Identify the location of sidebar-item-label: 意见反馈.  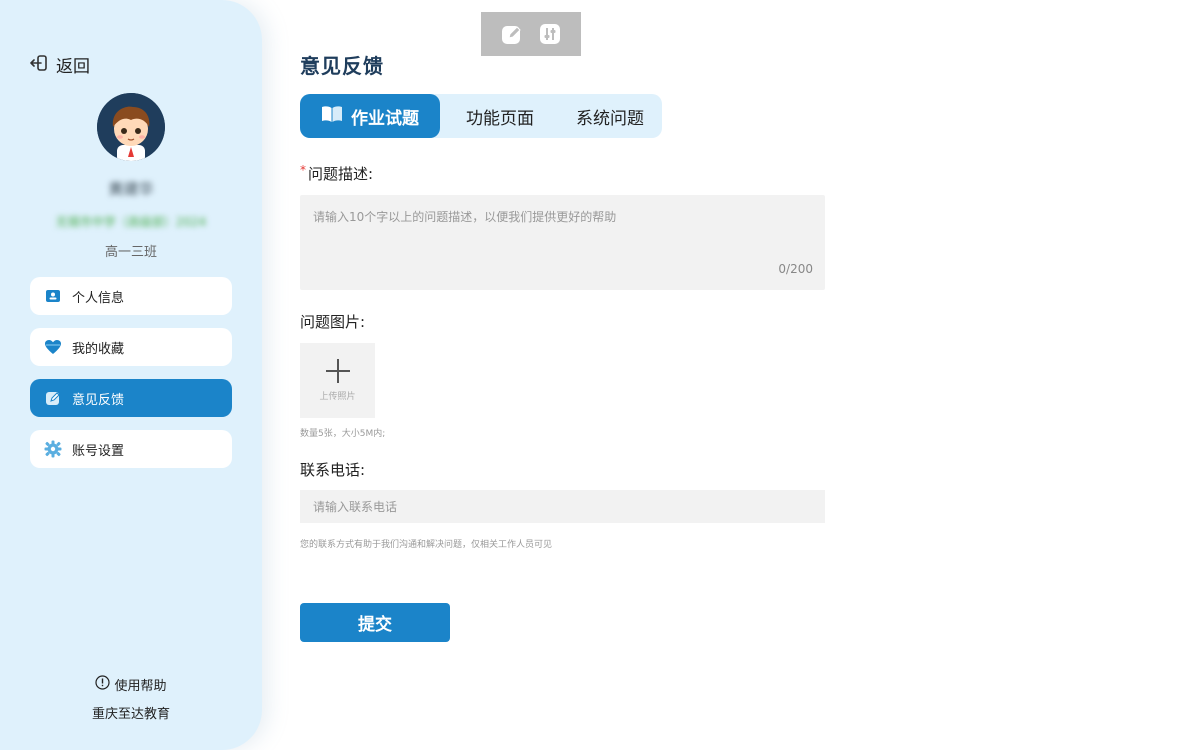
(98, 400).